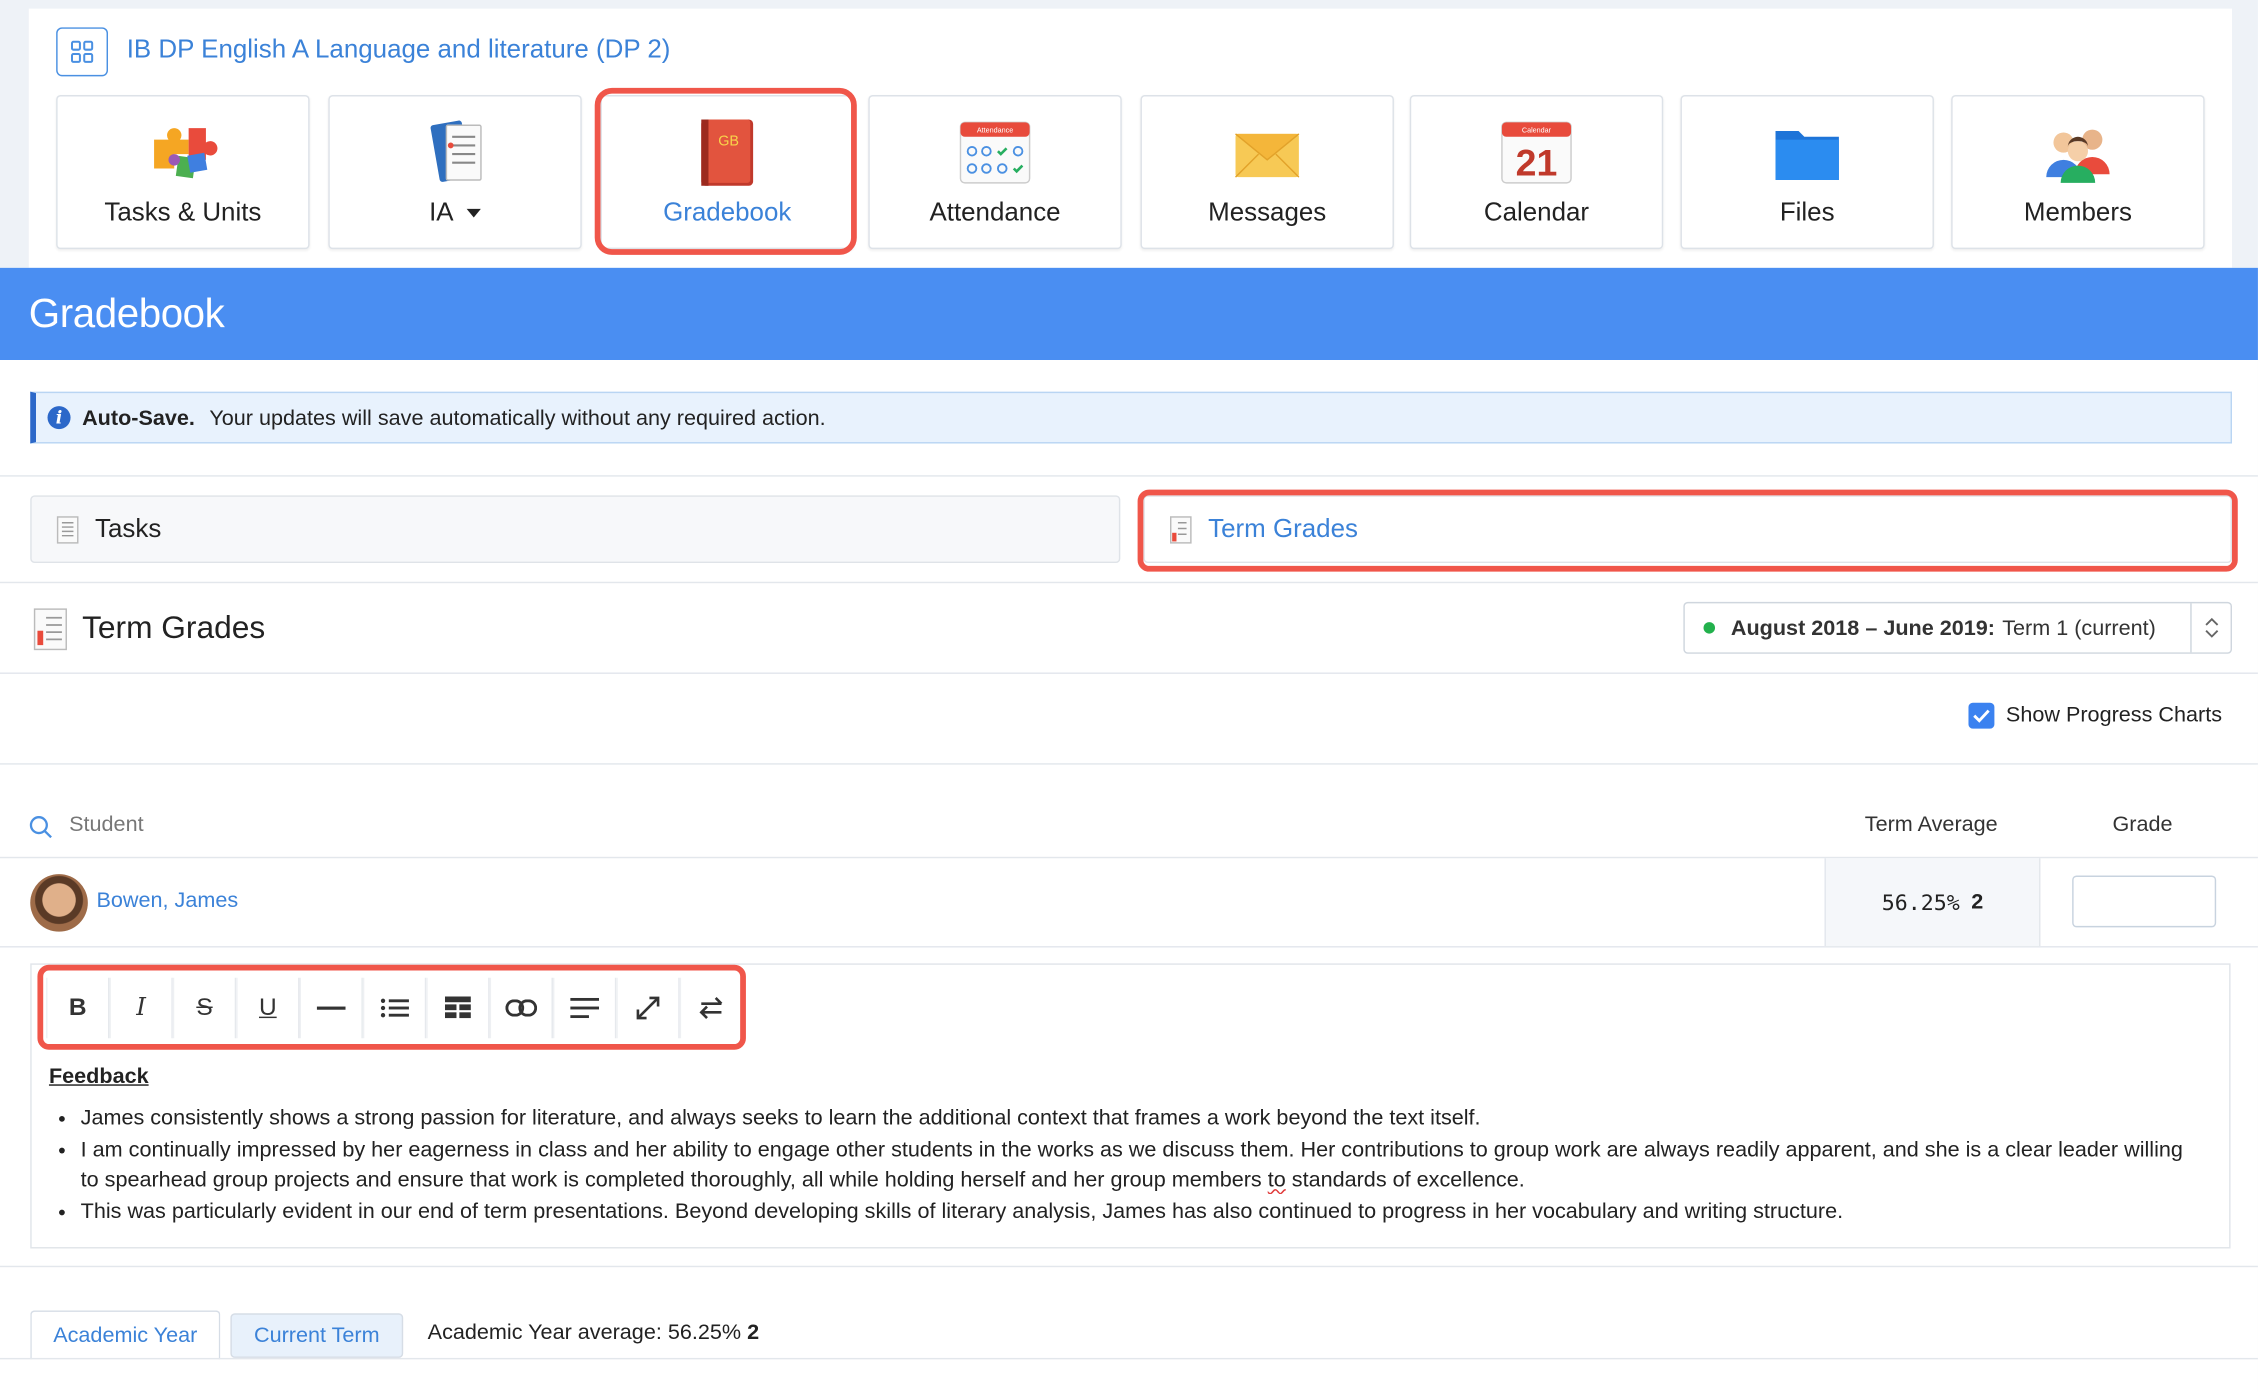 This screenshot has height=1392, width=2258. I want to click on info-icon: i, so click(59, 418).